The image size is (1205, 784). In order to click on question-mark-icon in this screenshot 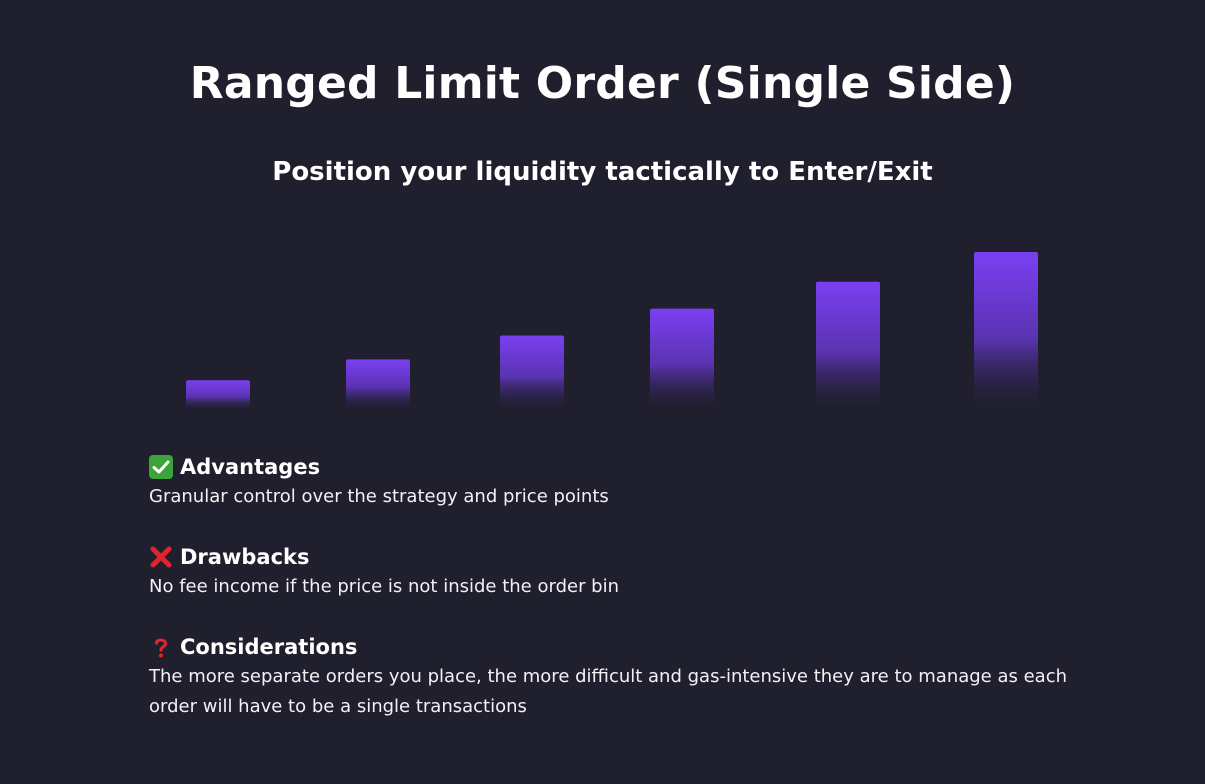, I will do `click(161, 648)`.